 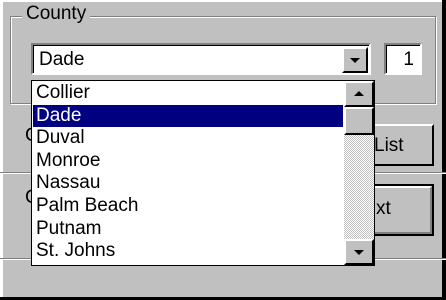 I want to click on dropdown-item-collier: Collier, so click(x=188, y=93).